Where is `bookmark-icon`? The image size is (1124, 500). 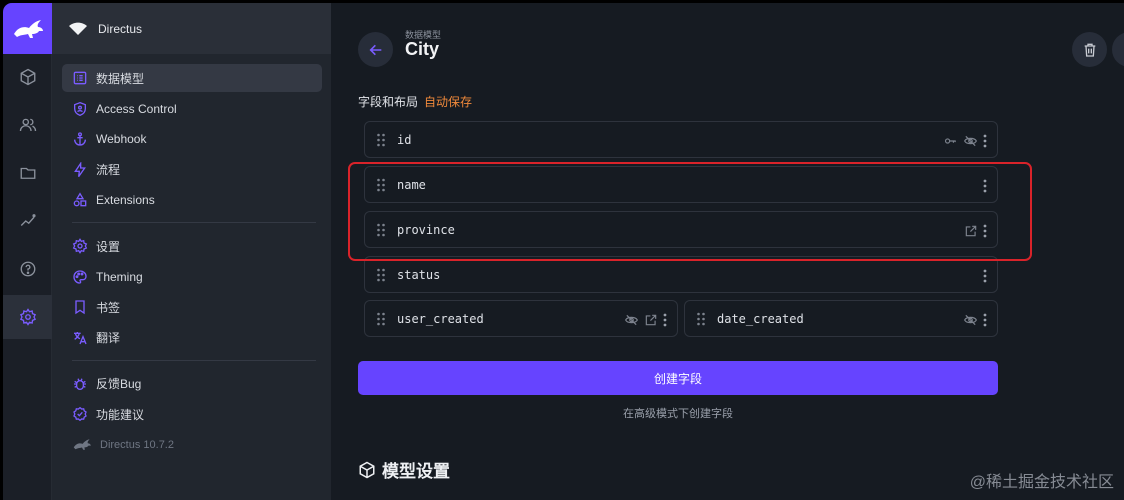
bookmark-icon is located at coordinates (80, 307).